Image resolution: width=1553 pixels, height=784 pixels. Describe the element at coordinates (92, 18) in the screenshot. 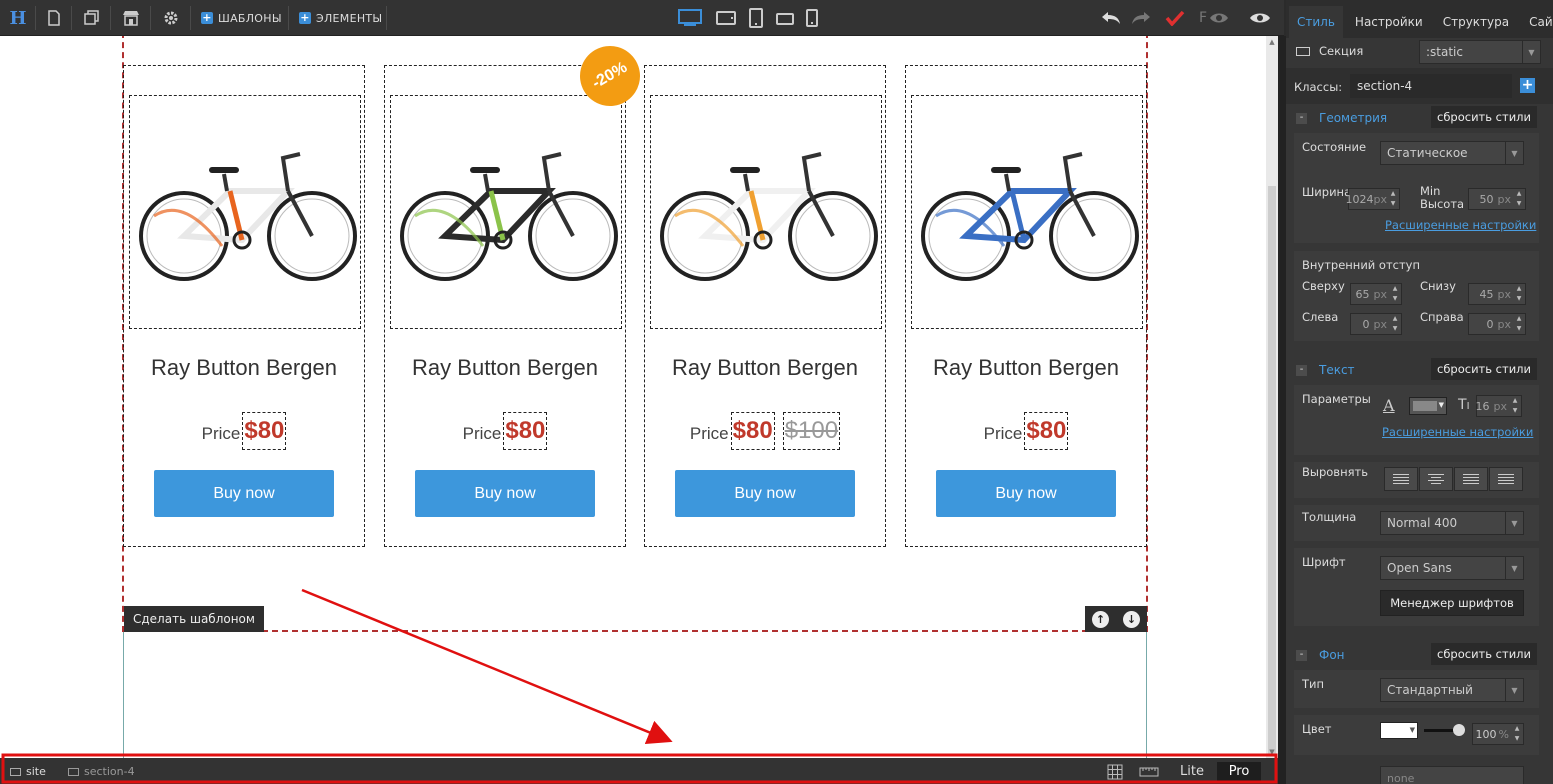

I see `duplicate-icon` at that location.